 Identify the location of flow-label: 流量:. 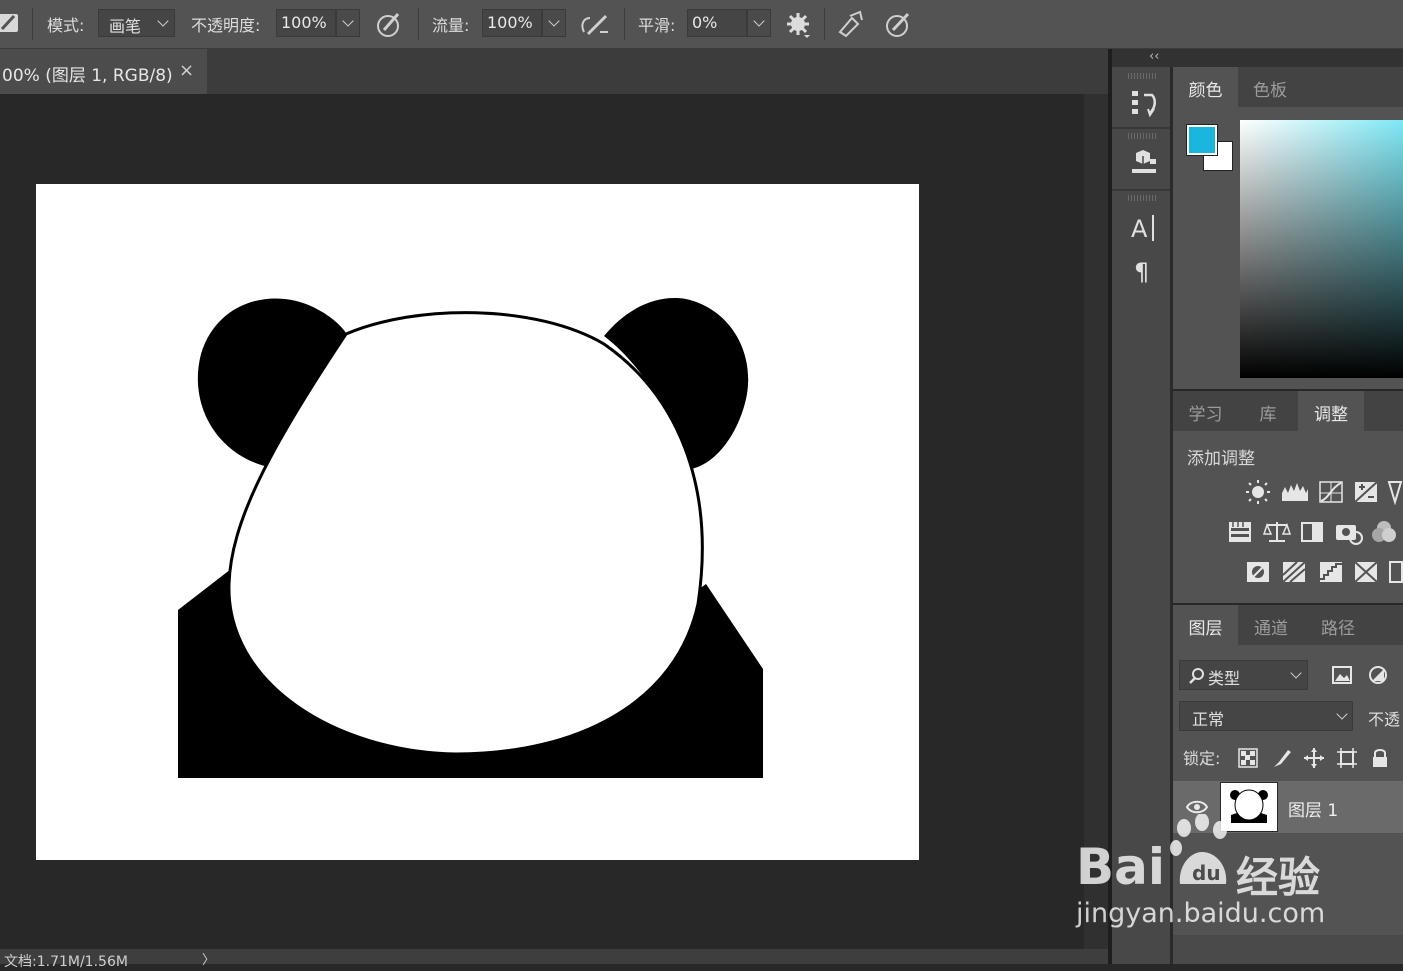
(451, 25).